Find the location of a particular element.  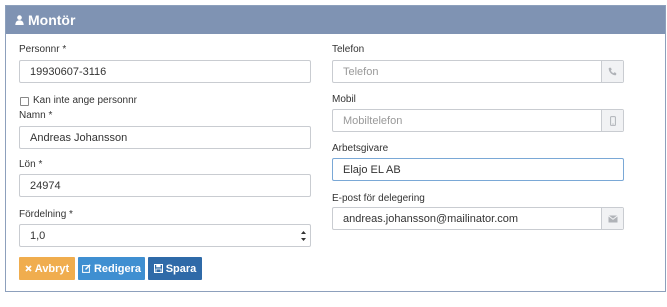

no-personnr-checkbox is located at coordinates (24, 101).